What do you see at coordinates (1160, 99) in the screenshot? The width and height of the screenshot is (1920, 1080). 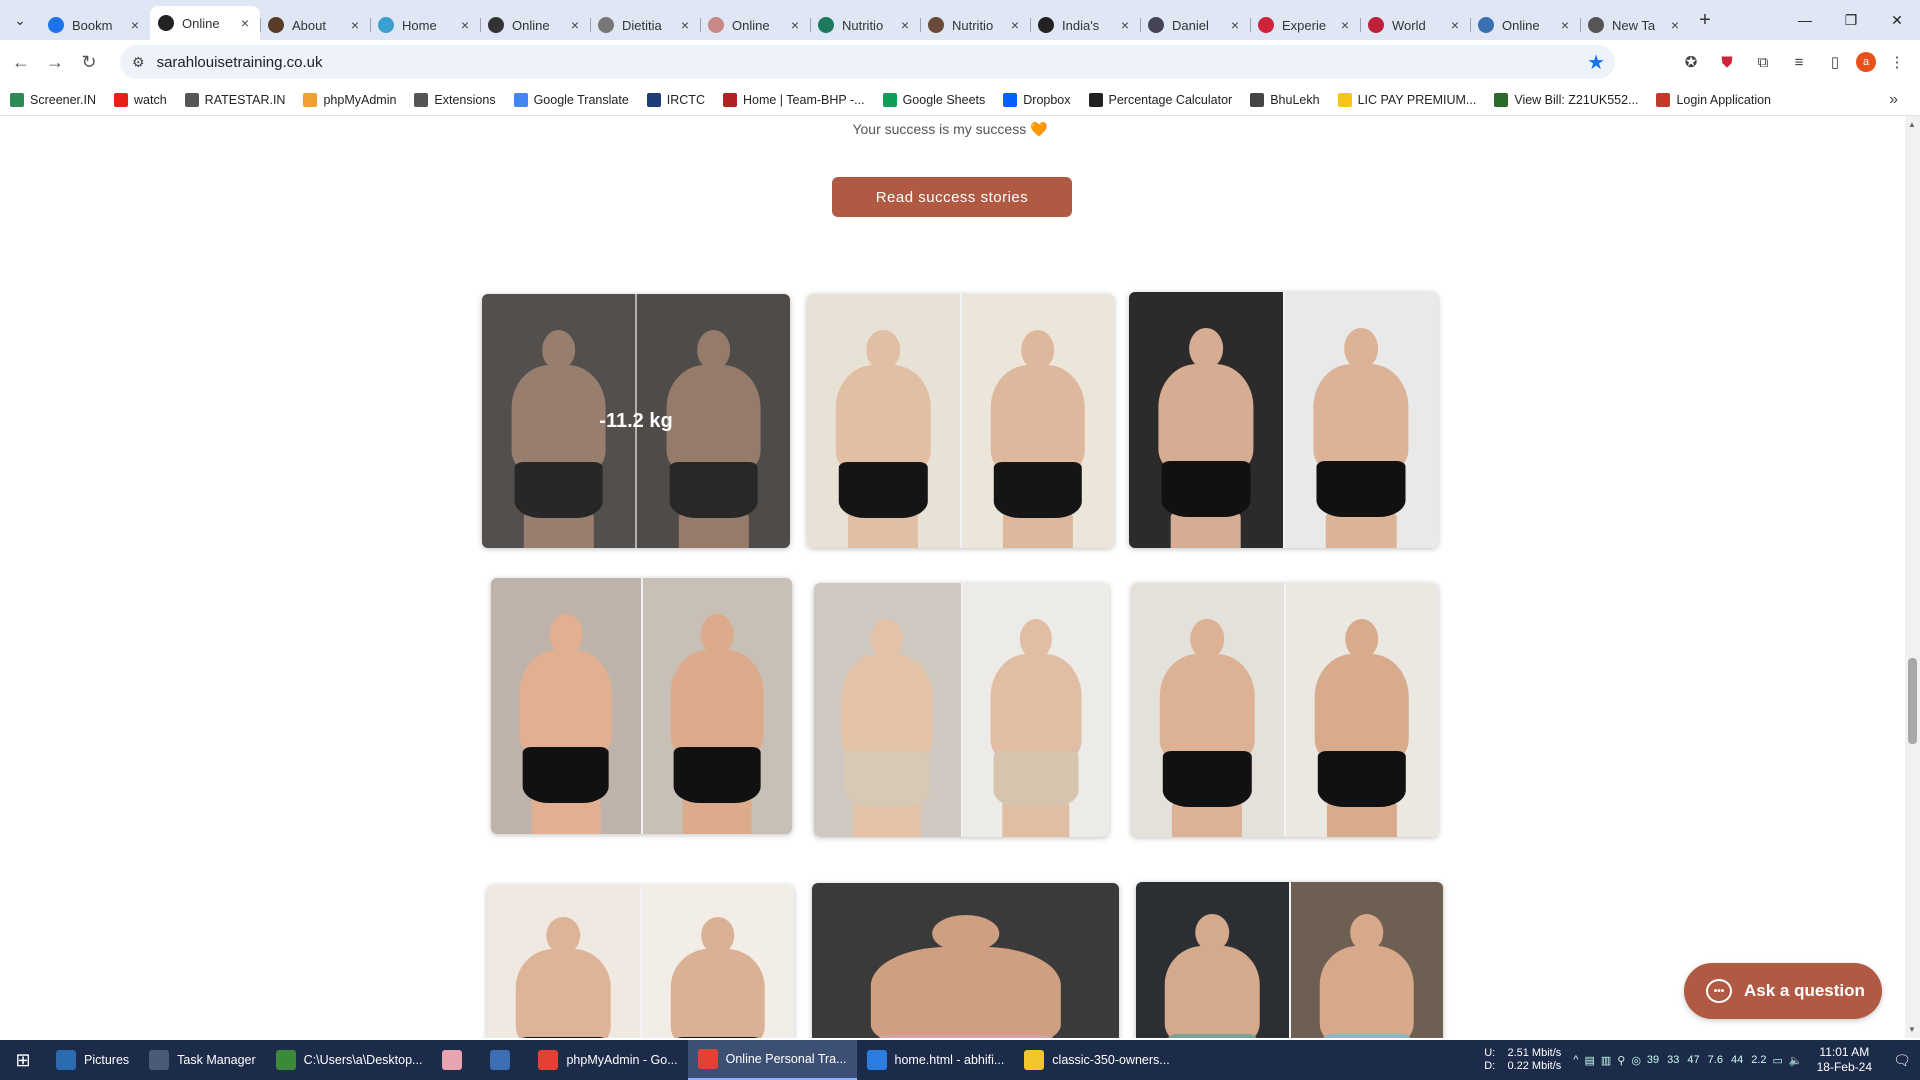 I see `bookmark-item: Percentage Calculator` at bounding box center [1160, 99].